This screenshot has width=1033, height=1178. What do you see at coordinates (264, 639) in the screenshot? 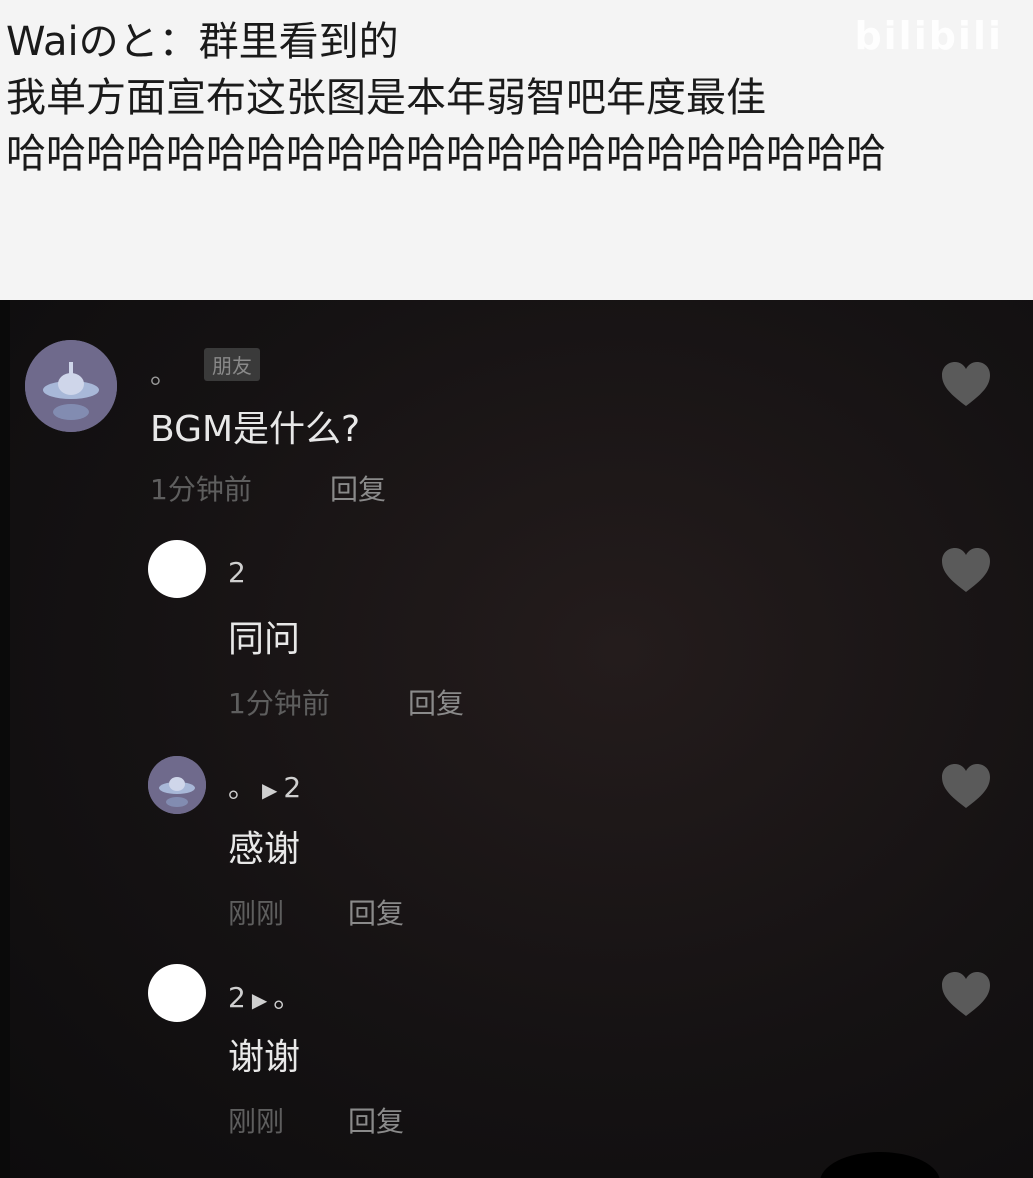
I see `comment-text: 同问` at bounding box center [264, 639].